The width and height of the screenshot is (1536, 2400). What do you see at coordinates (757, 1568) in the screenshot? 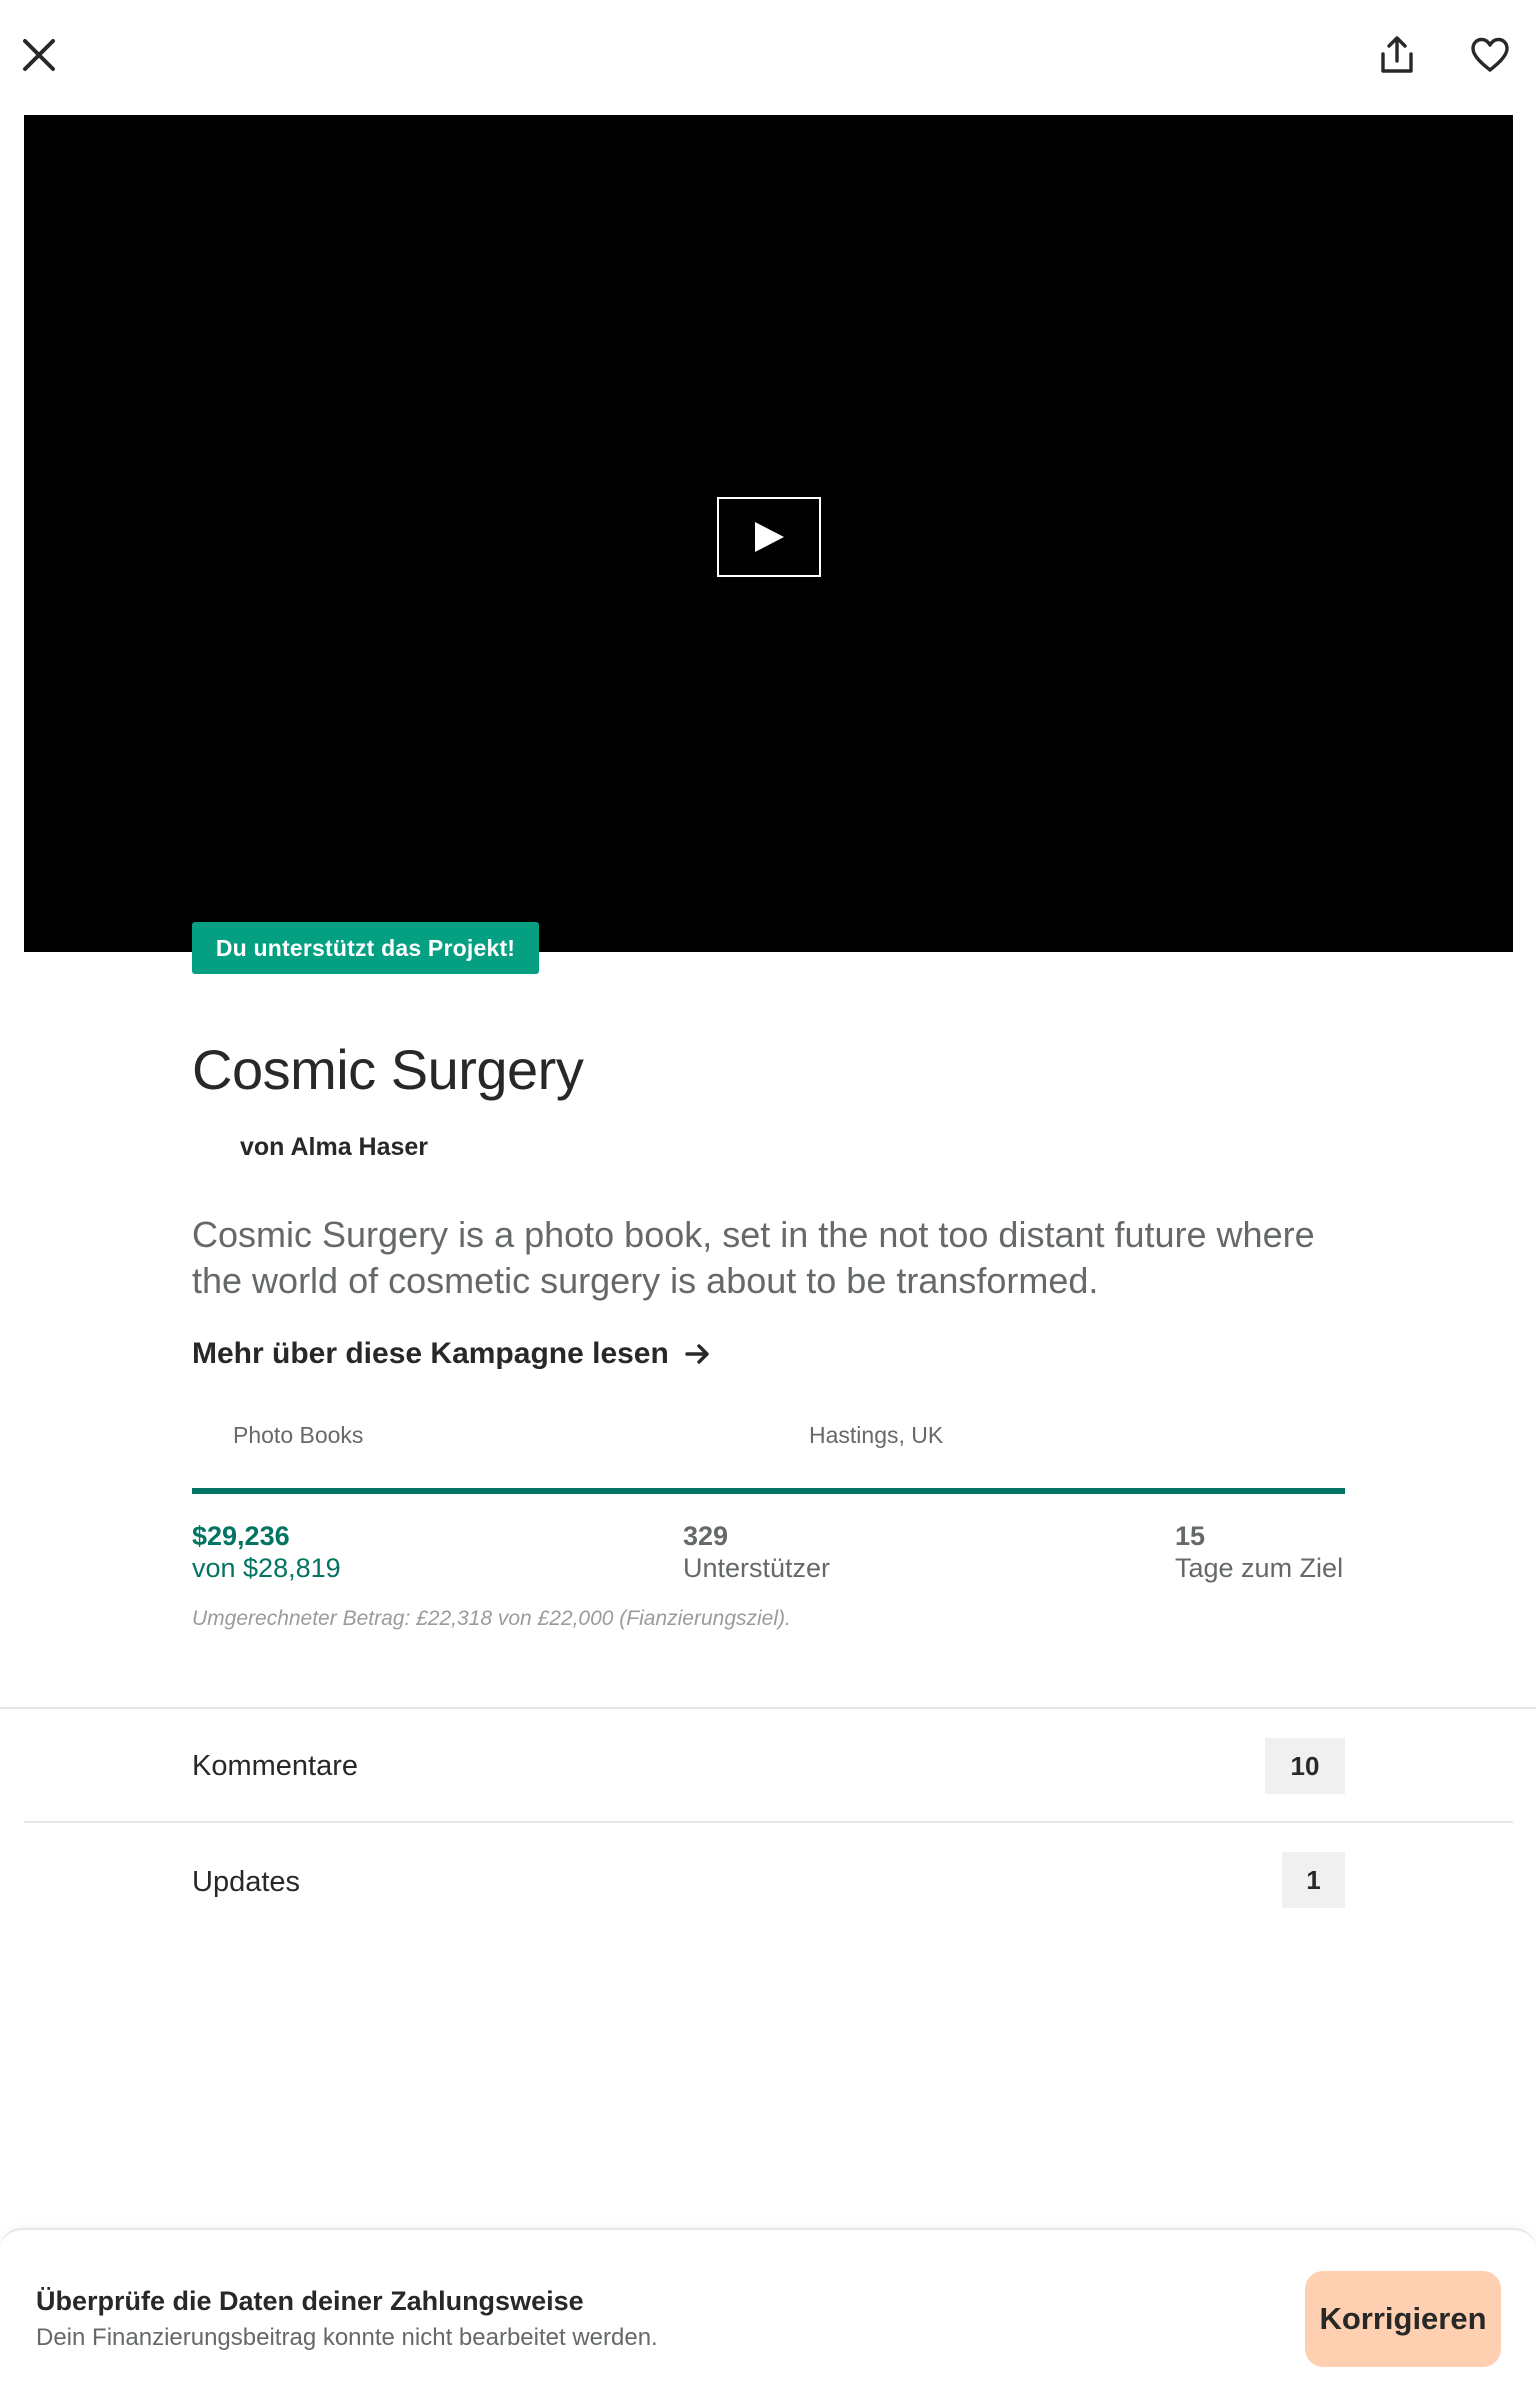
I see `backers-label: Unterstützer` at bounding box center [757, 1568].